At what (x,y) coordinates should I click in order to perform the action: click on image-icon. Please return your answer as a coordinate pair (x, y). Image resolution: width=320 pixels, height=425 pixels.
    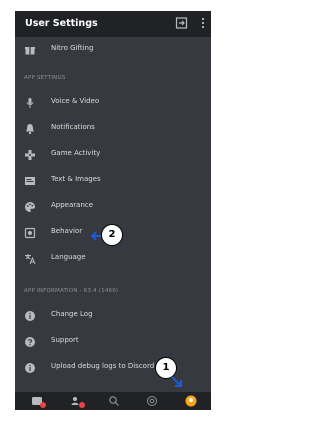
    Looking at the image, I should click on (30, 181).